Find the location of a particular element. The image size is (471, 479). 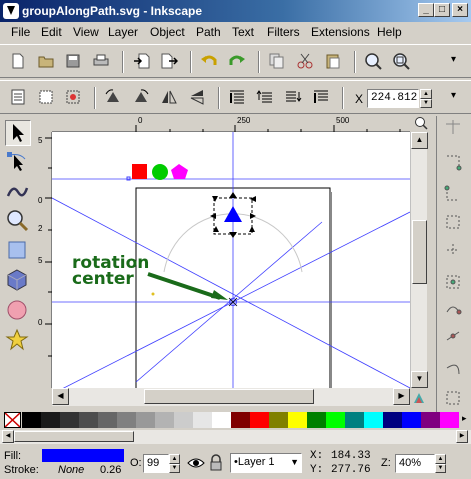

paste-icon is located at coordinates (333, 61).